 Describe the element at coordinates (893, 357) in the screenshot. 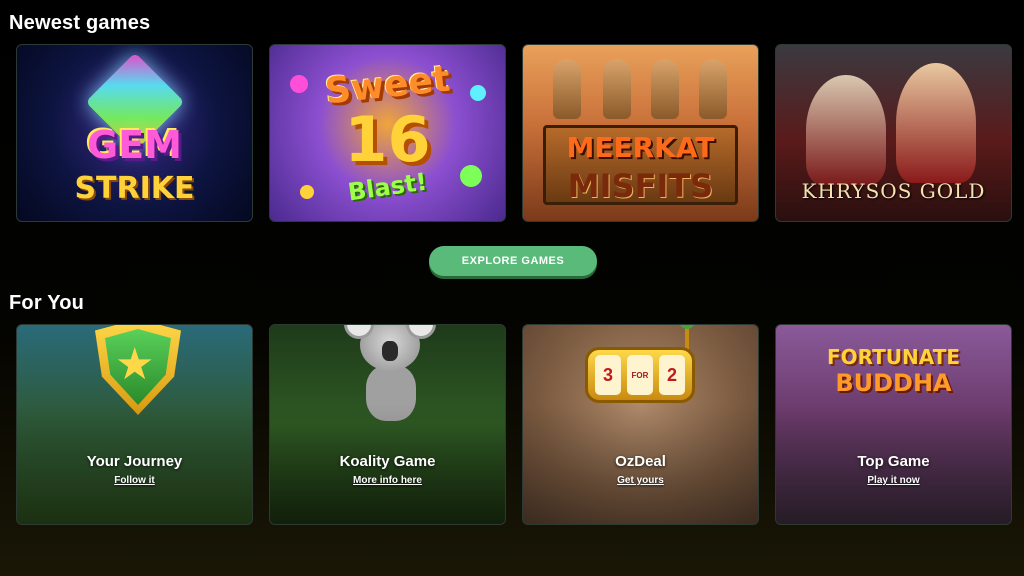

I see `game-logo-line1: FORTUNATE` at that location.